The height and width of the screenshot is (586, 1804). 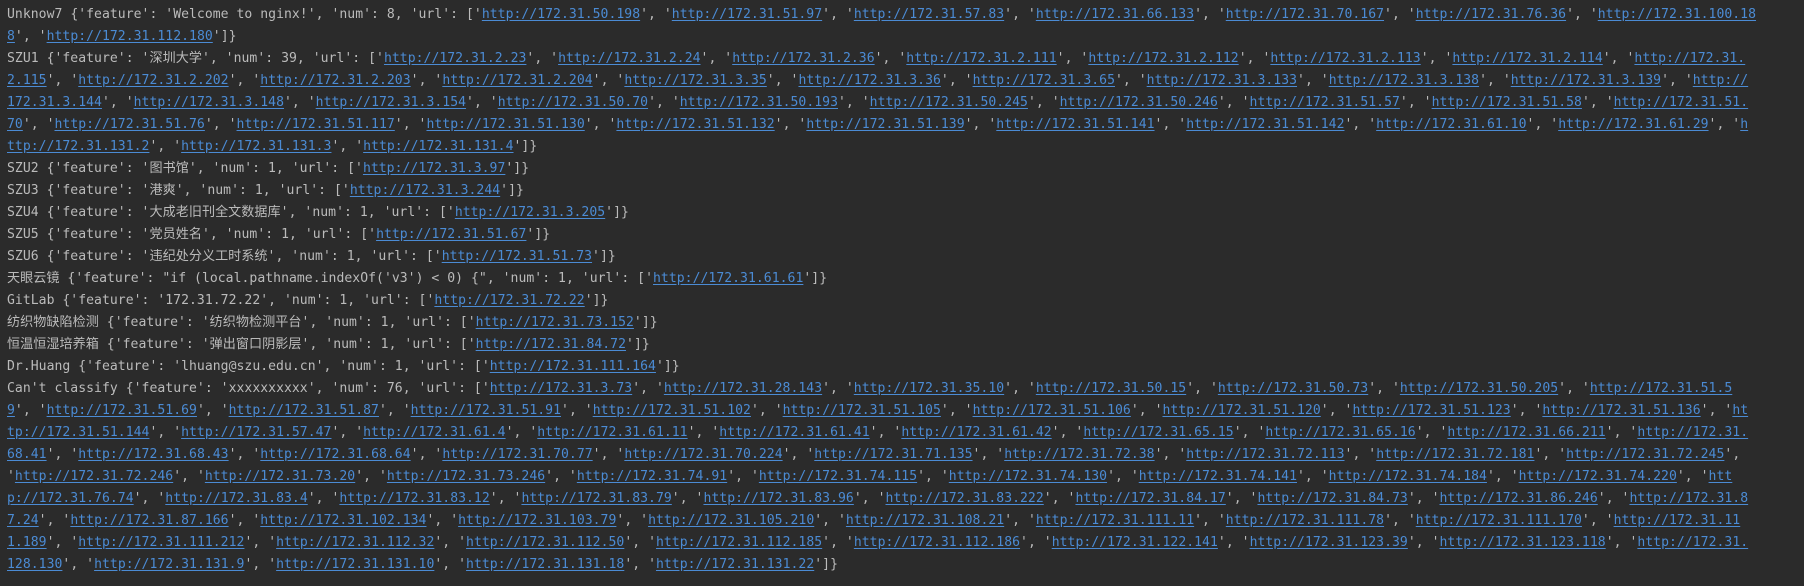 I want to click on url-link: http://172.31.66.133, so click(x=1115, y=14).